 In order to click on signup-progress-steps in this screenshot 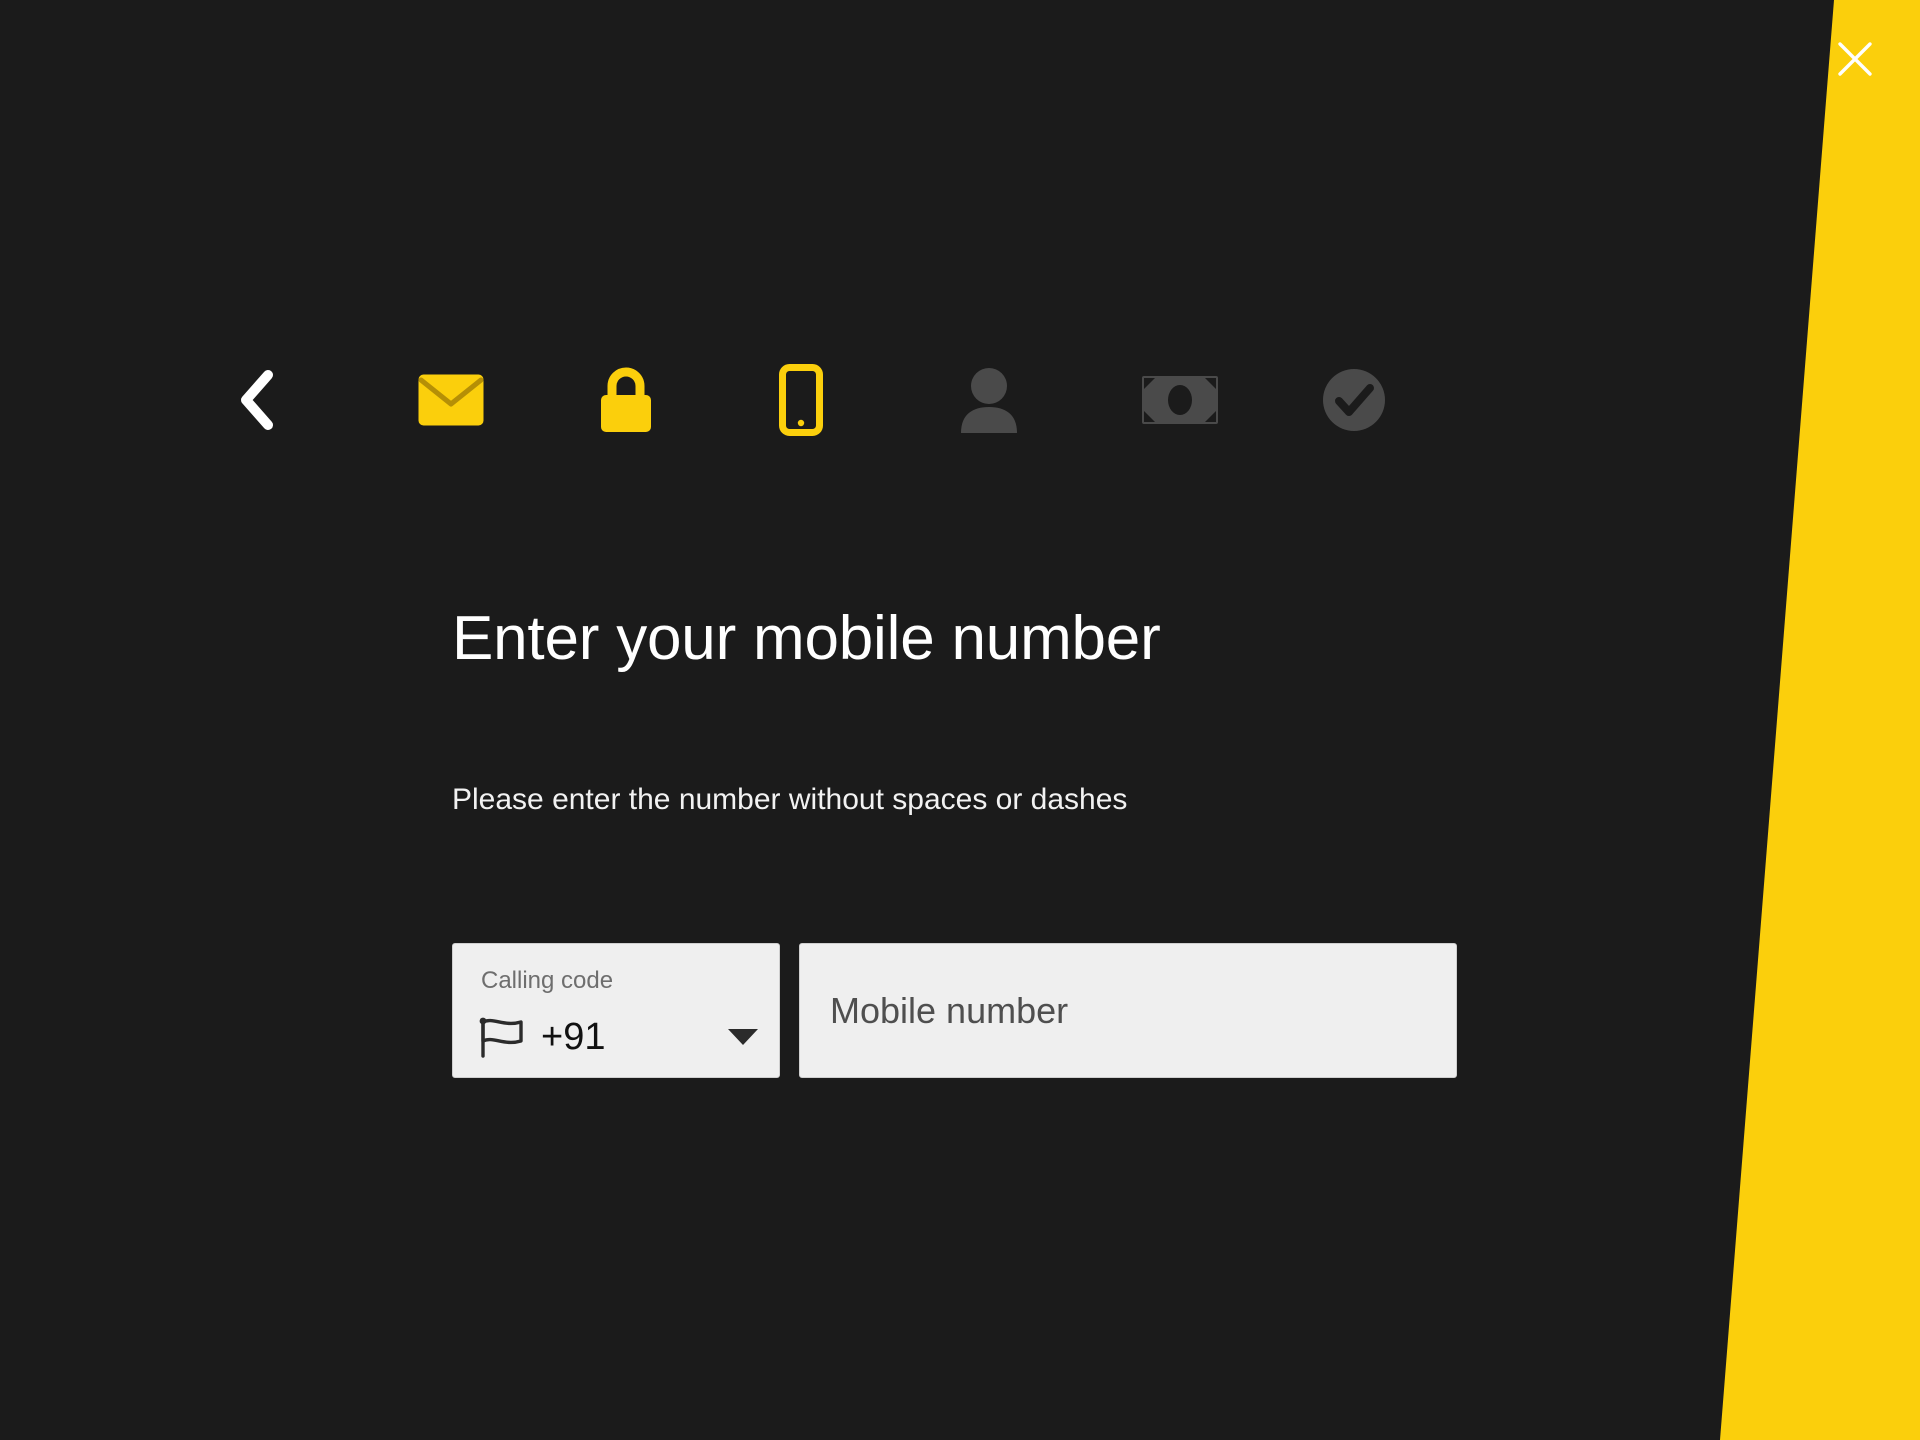, I will do `click(869, 400)`.